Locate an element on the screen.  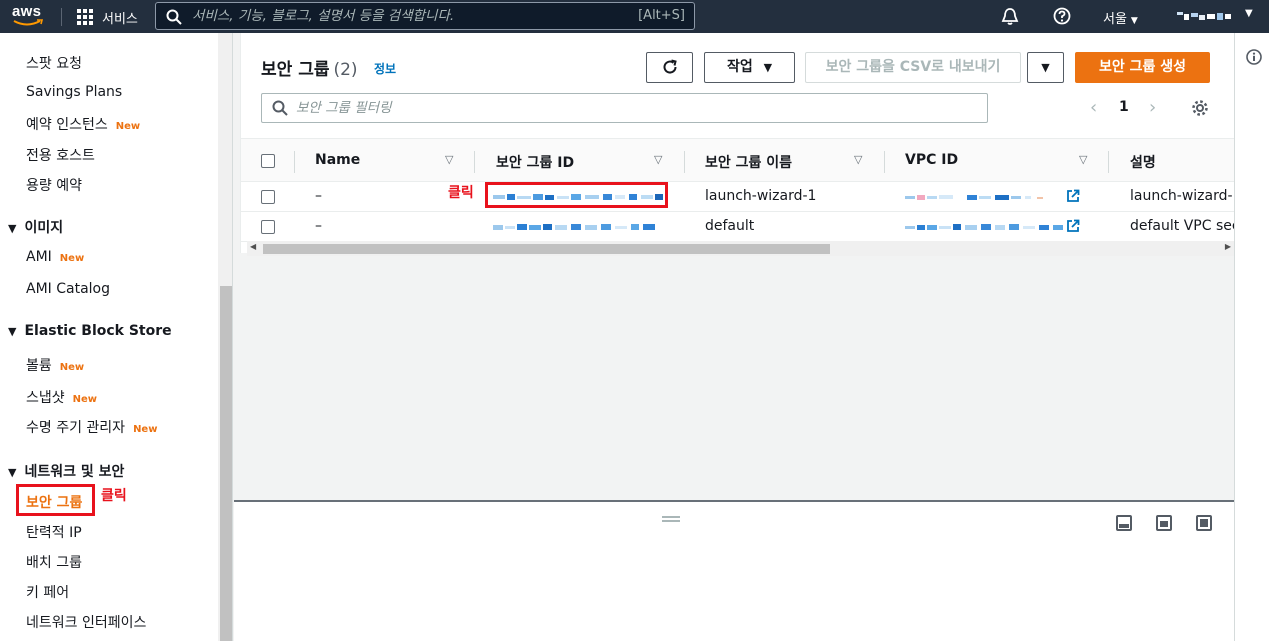
layout-full-panel-icon is located at coordinates (1204, 523).